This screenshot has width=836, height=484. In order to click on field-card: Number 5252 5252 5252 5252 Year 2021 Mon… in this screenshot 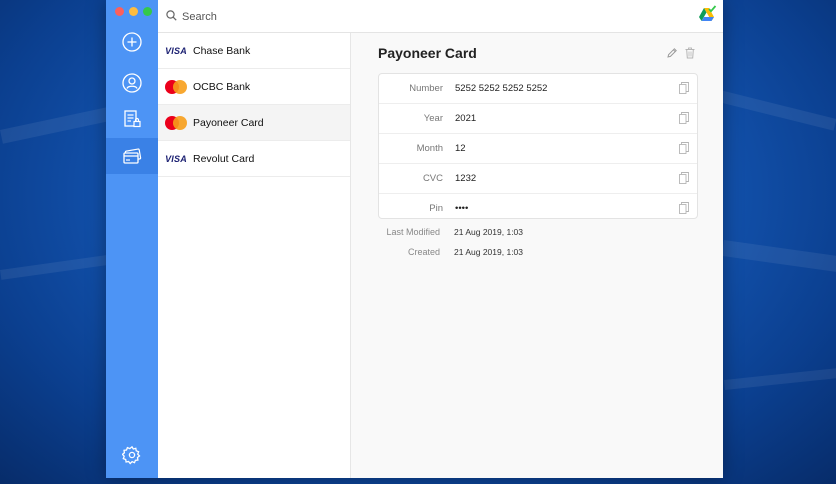, I will do `click(538, 146)`.